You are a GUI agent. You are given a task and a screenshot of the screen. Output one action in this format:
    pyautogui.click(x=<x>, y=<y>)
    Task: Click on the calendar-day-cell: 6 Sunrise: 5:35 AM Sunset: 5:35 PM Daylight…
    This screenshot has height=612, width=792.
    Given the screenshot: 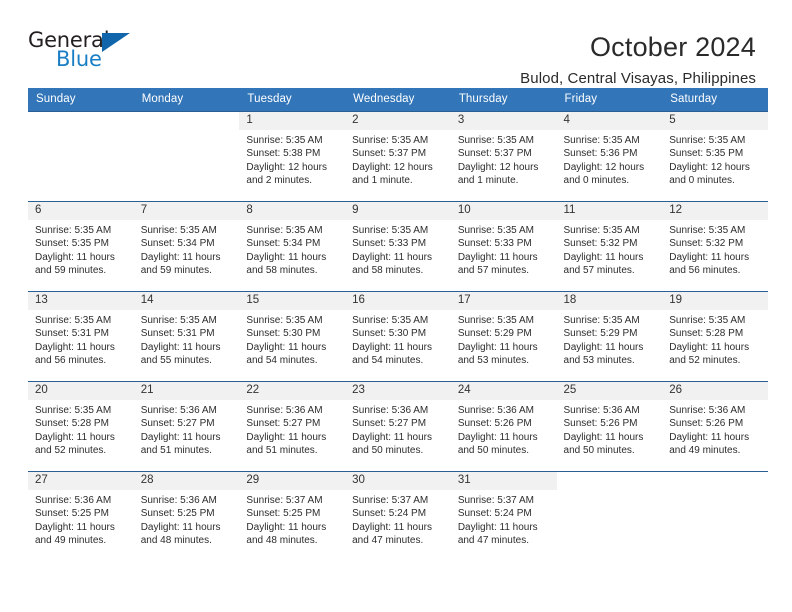 What is the action you would take?
    pyautogui.click(x=81, y=246)
    